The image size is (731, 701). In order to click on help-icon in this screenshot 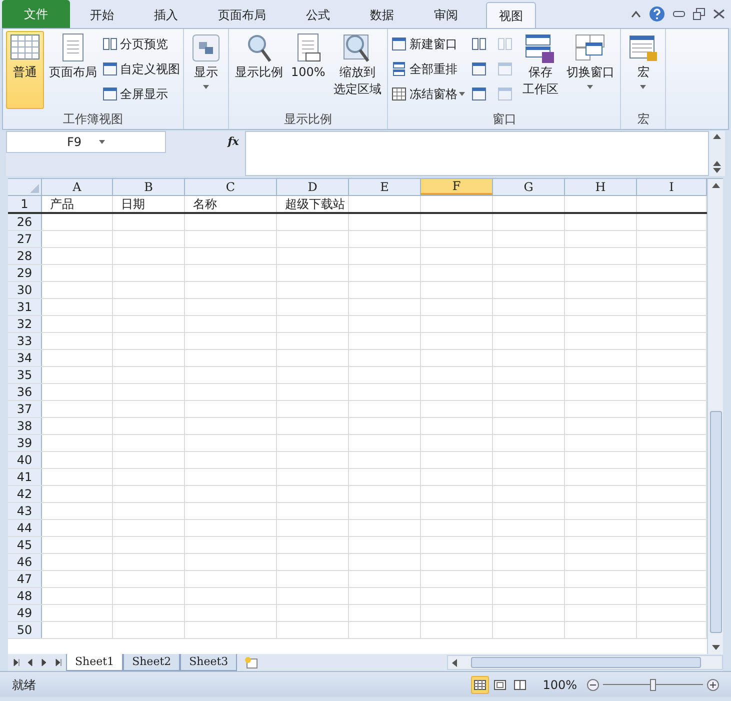, I will do `click(657, 14)`.